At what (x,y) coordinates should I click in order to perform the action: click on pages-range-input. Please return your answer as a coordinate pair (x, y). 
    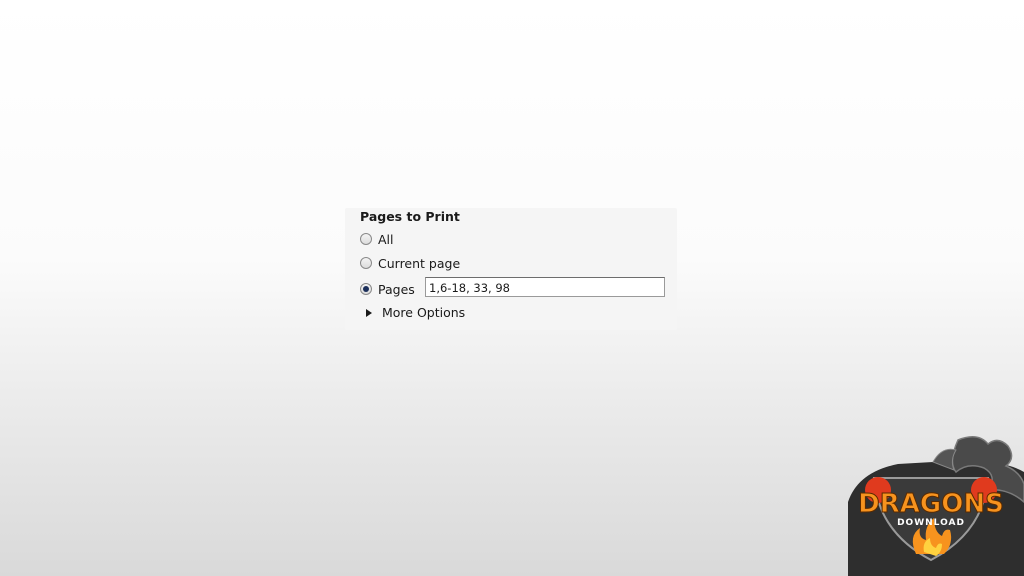
    Looking at the image, I should click on (545, 287).